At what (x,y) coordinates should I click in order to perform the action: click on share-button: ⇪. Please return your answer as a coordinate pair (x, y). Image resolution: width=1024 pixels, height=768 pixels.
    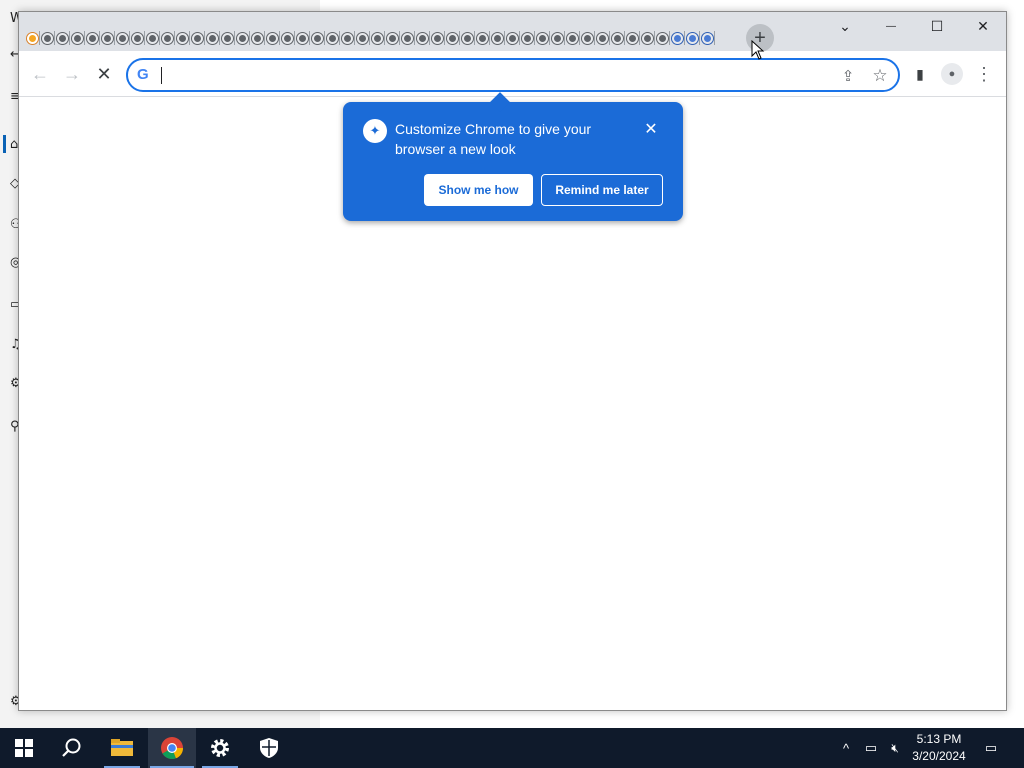
    Looking at the image, I should click on (848, 76).